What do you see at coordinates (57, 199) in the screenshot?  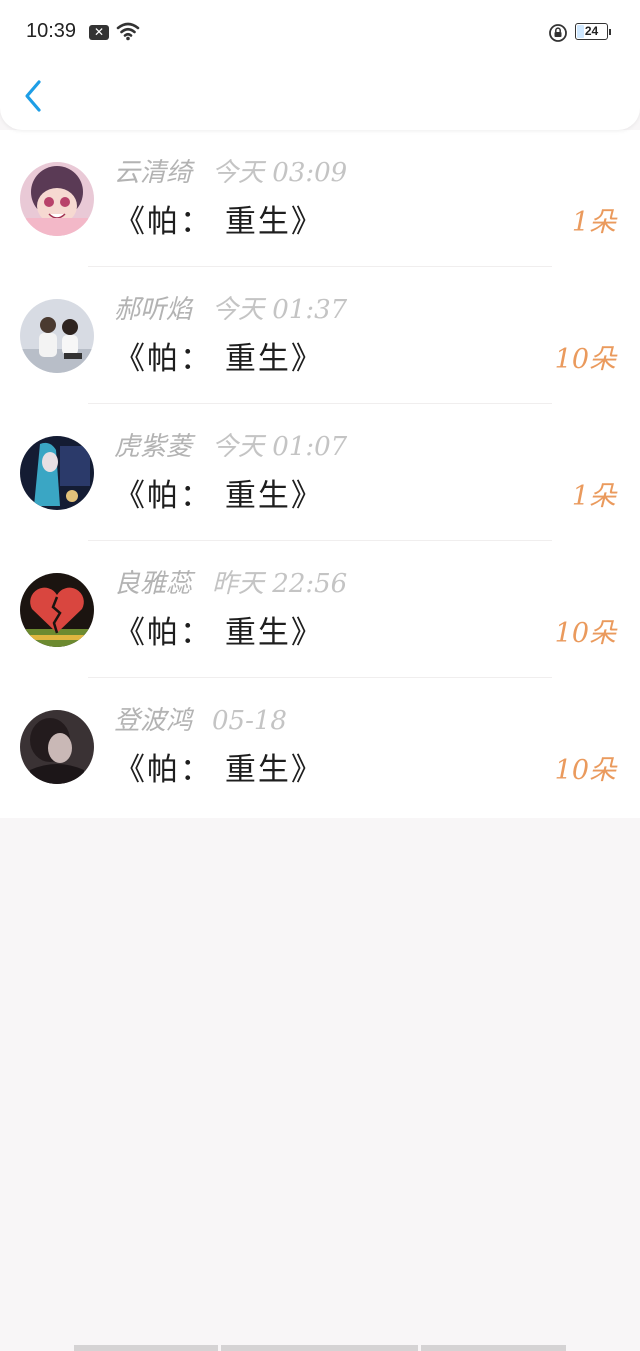 I see `anime-girl-avatar` at bounding box center [57, 199].